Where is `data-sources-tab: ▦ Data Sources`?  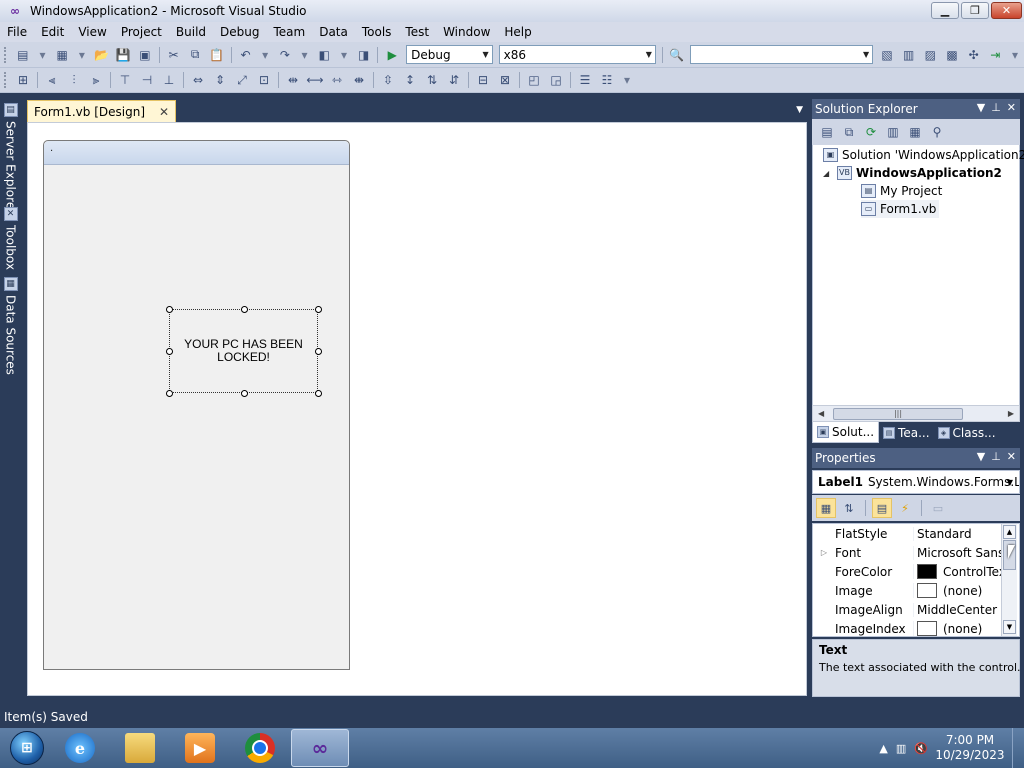
data-sources-tab: ▦ Data Sources is located at coordinates (10, 325).